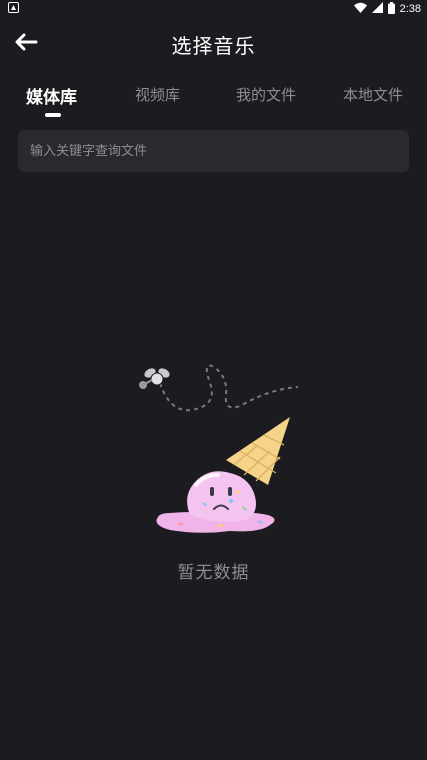 The width and height of the screenshot is (427, 760). I want to click on wifi-icon, so click(360, 9).